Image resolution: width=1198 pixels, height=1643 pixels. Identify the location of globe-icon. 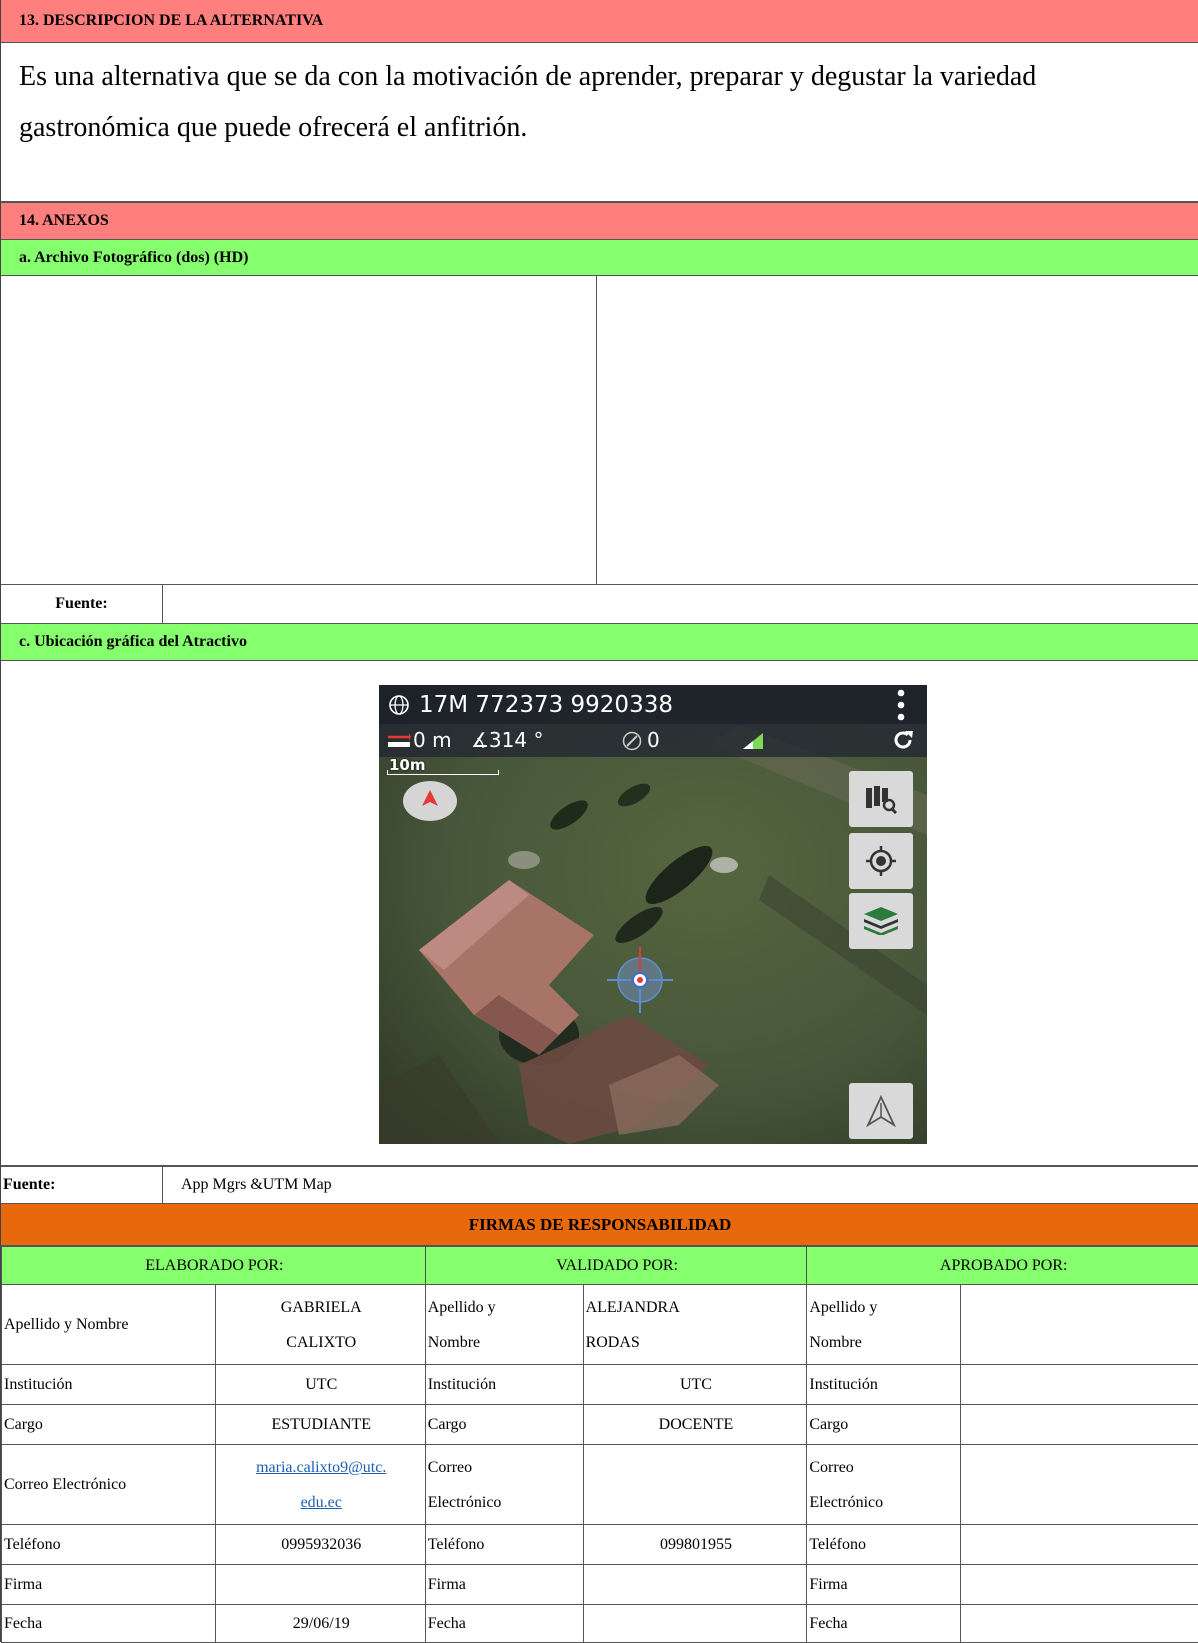
(399, 705).